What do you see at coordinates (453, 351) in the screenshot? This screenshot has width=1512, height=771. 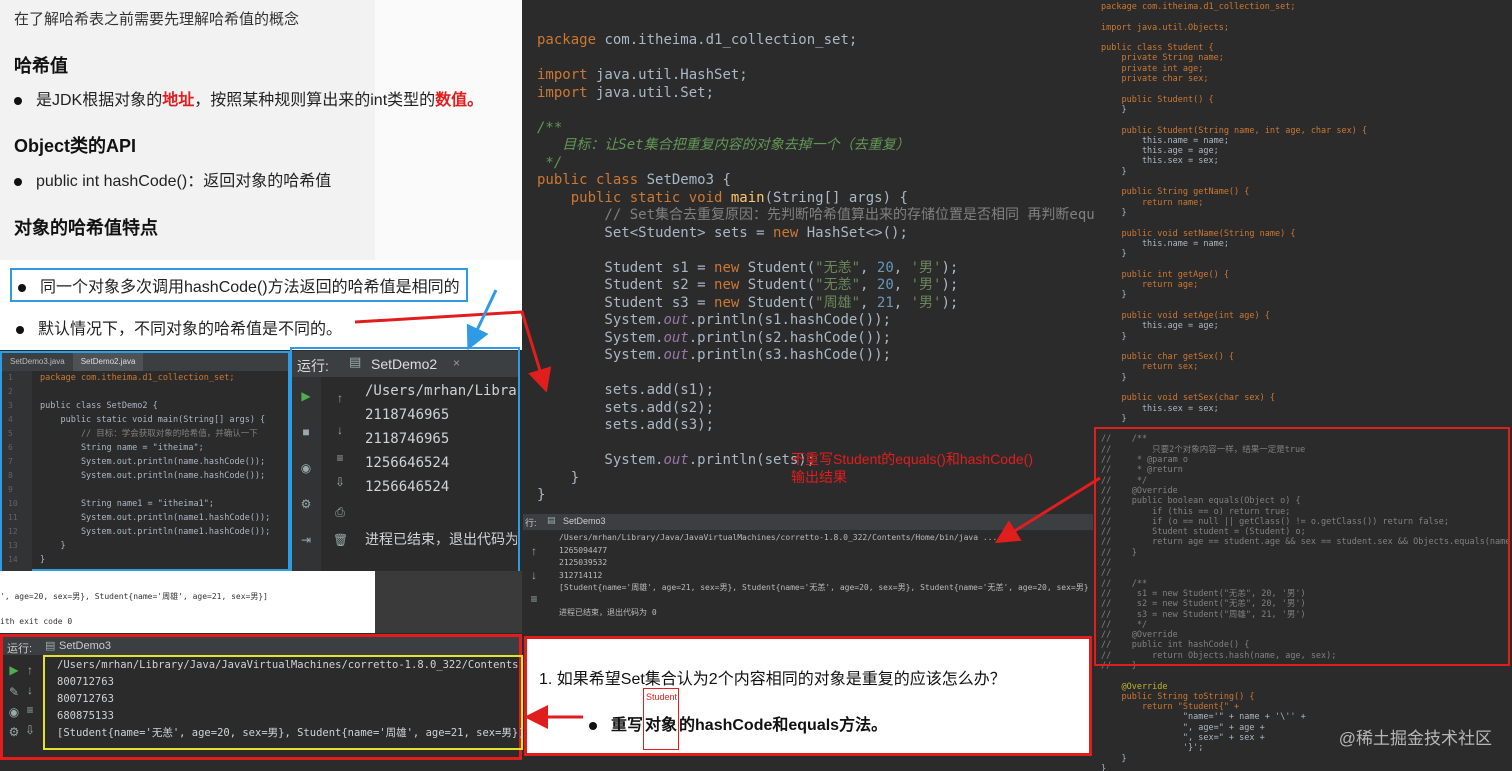 I see `arrow-to-code` at bounding box center [453, 351].